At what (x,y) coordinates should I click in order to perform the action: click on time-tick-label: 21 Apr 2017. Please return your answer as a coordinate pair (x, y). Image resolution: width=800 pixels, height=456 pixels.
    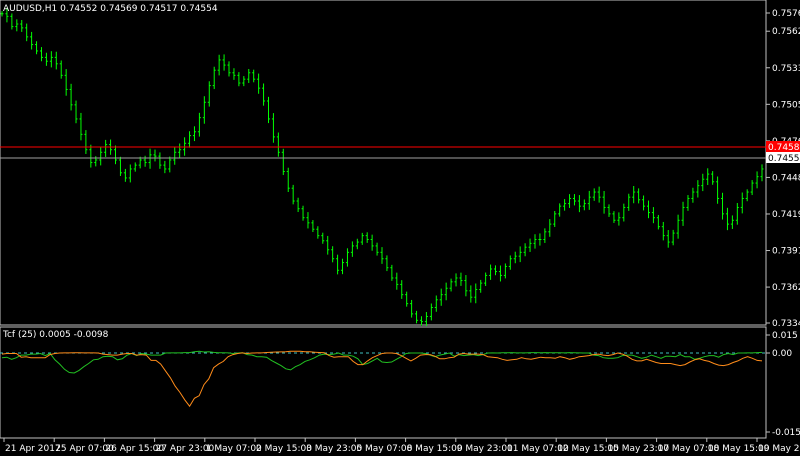
    Looking at the image, I should click on (33, 449).